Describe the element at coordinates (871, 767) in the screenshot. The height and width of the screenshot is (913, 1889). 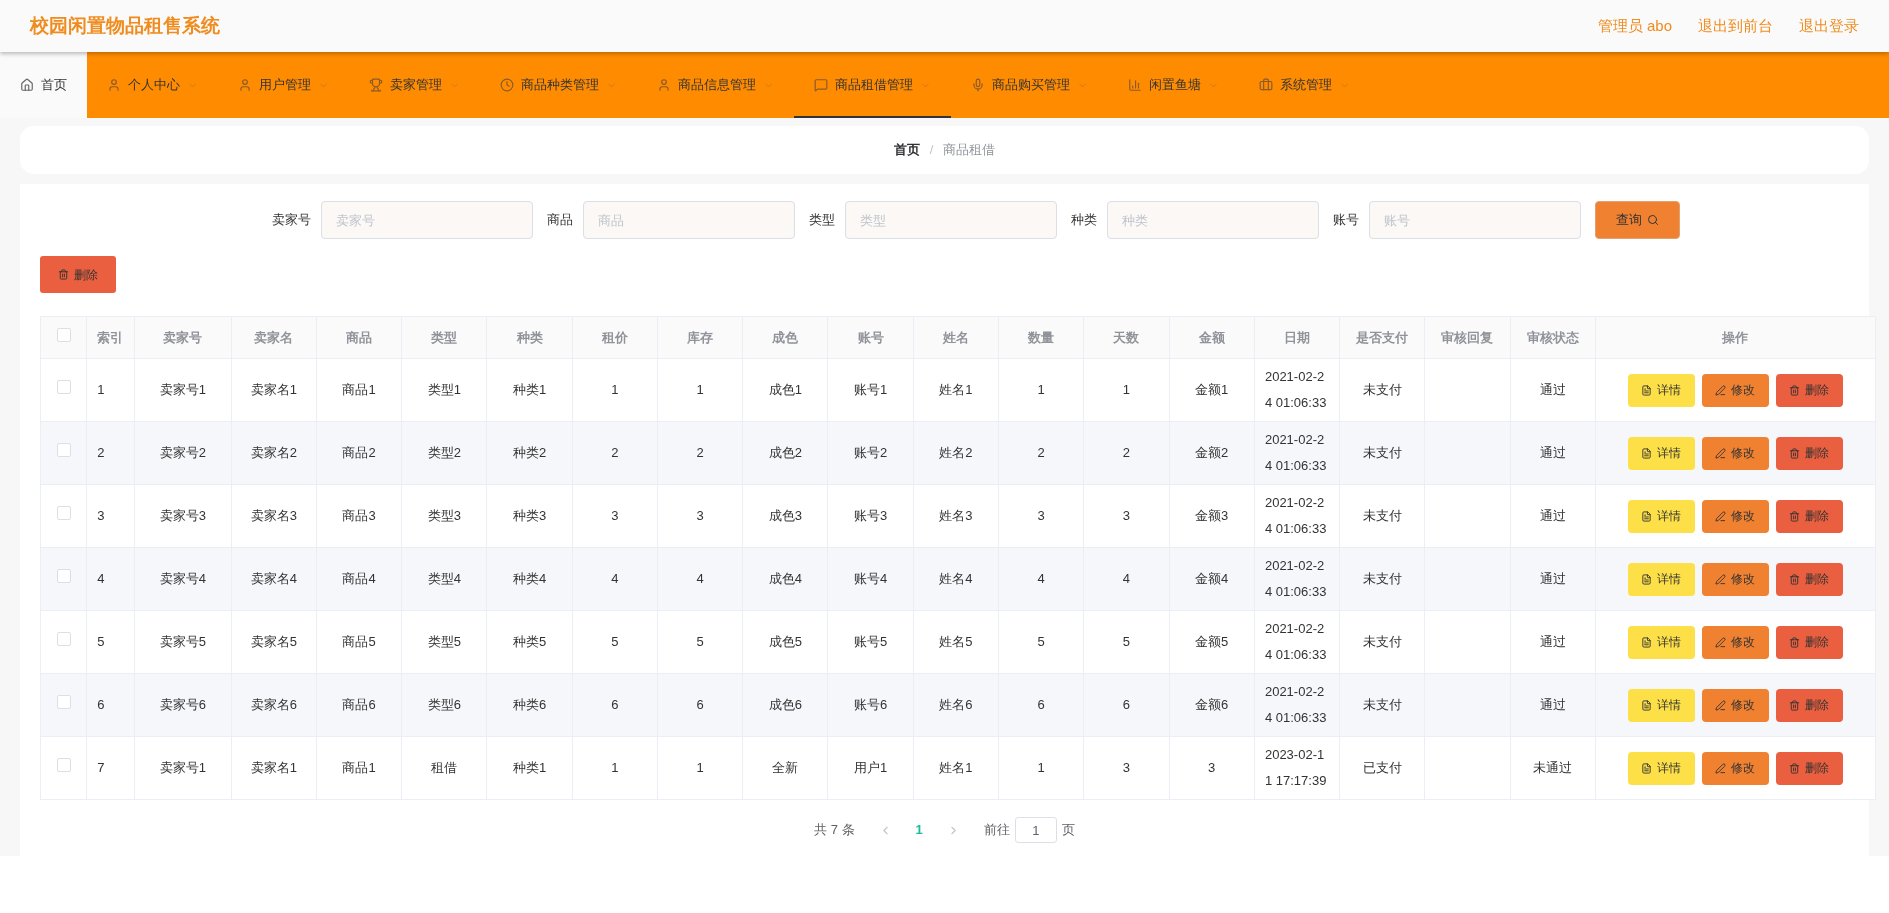
I see `table-cell: 用户1` at that location.